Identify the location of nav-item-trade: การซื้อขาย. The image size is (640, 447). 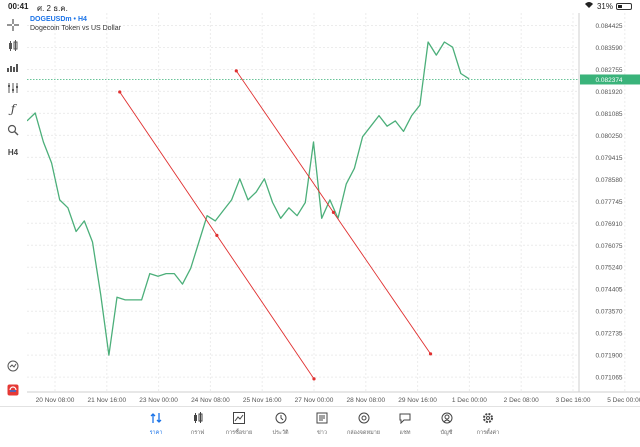
(239, 424).